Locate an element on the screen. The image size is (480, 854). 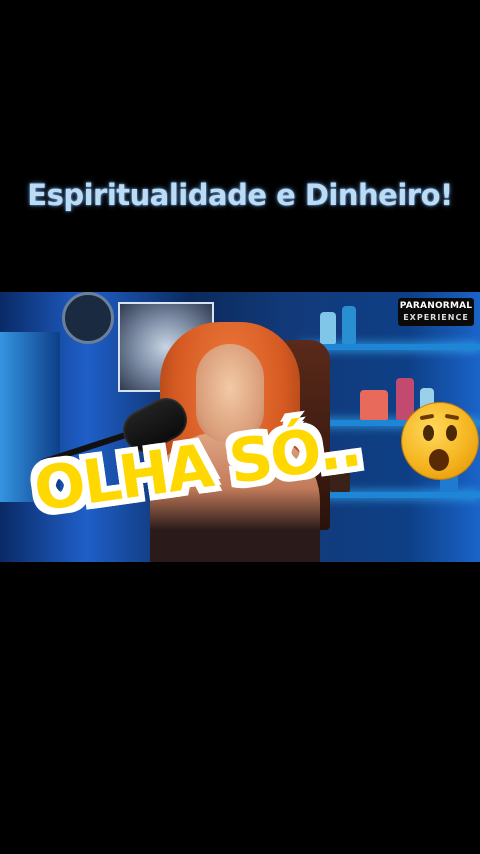
logo-text-bottom: EXPERIENCE is located at coordinates (436, 317).